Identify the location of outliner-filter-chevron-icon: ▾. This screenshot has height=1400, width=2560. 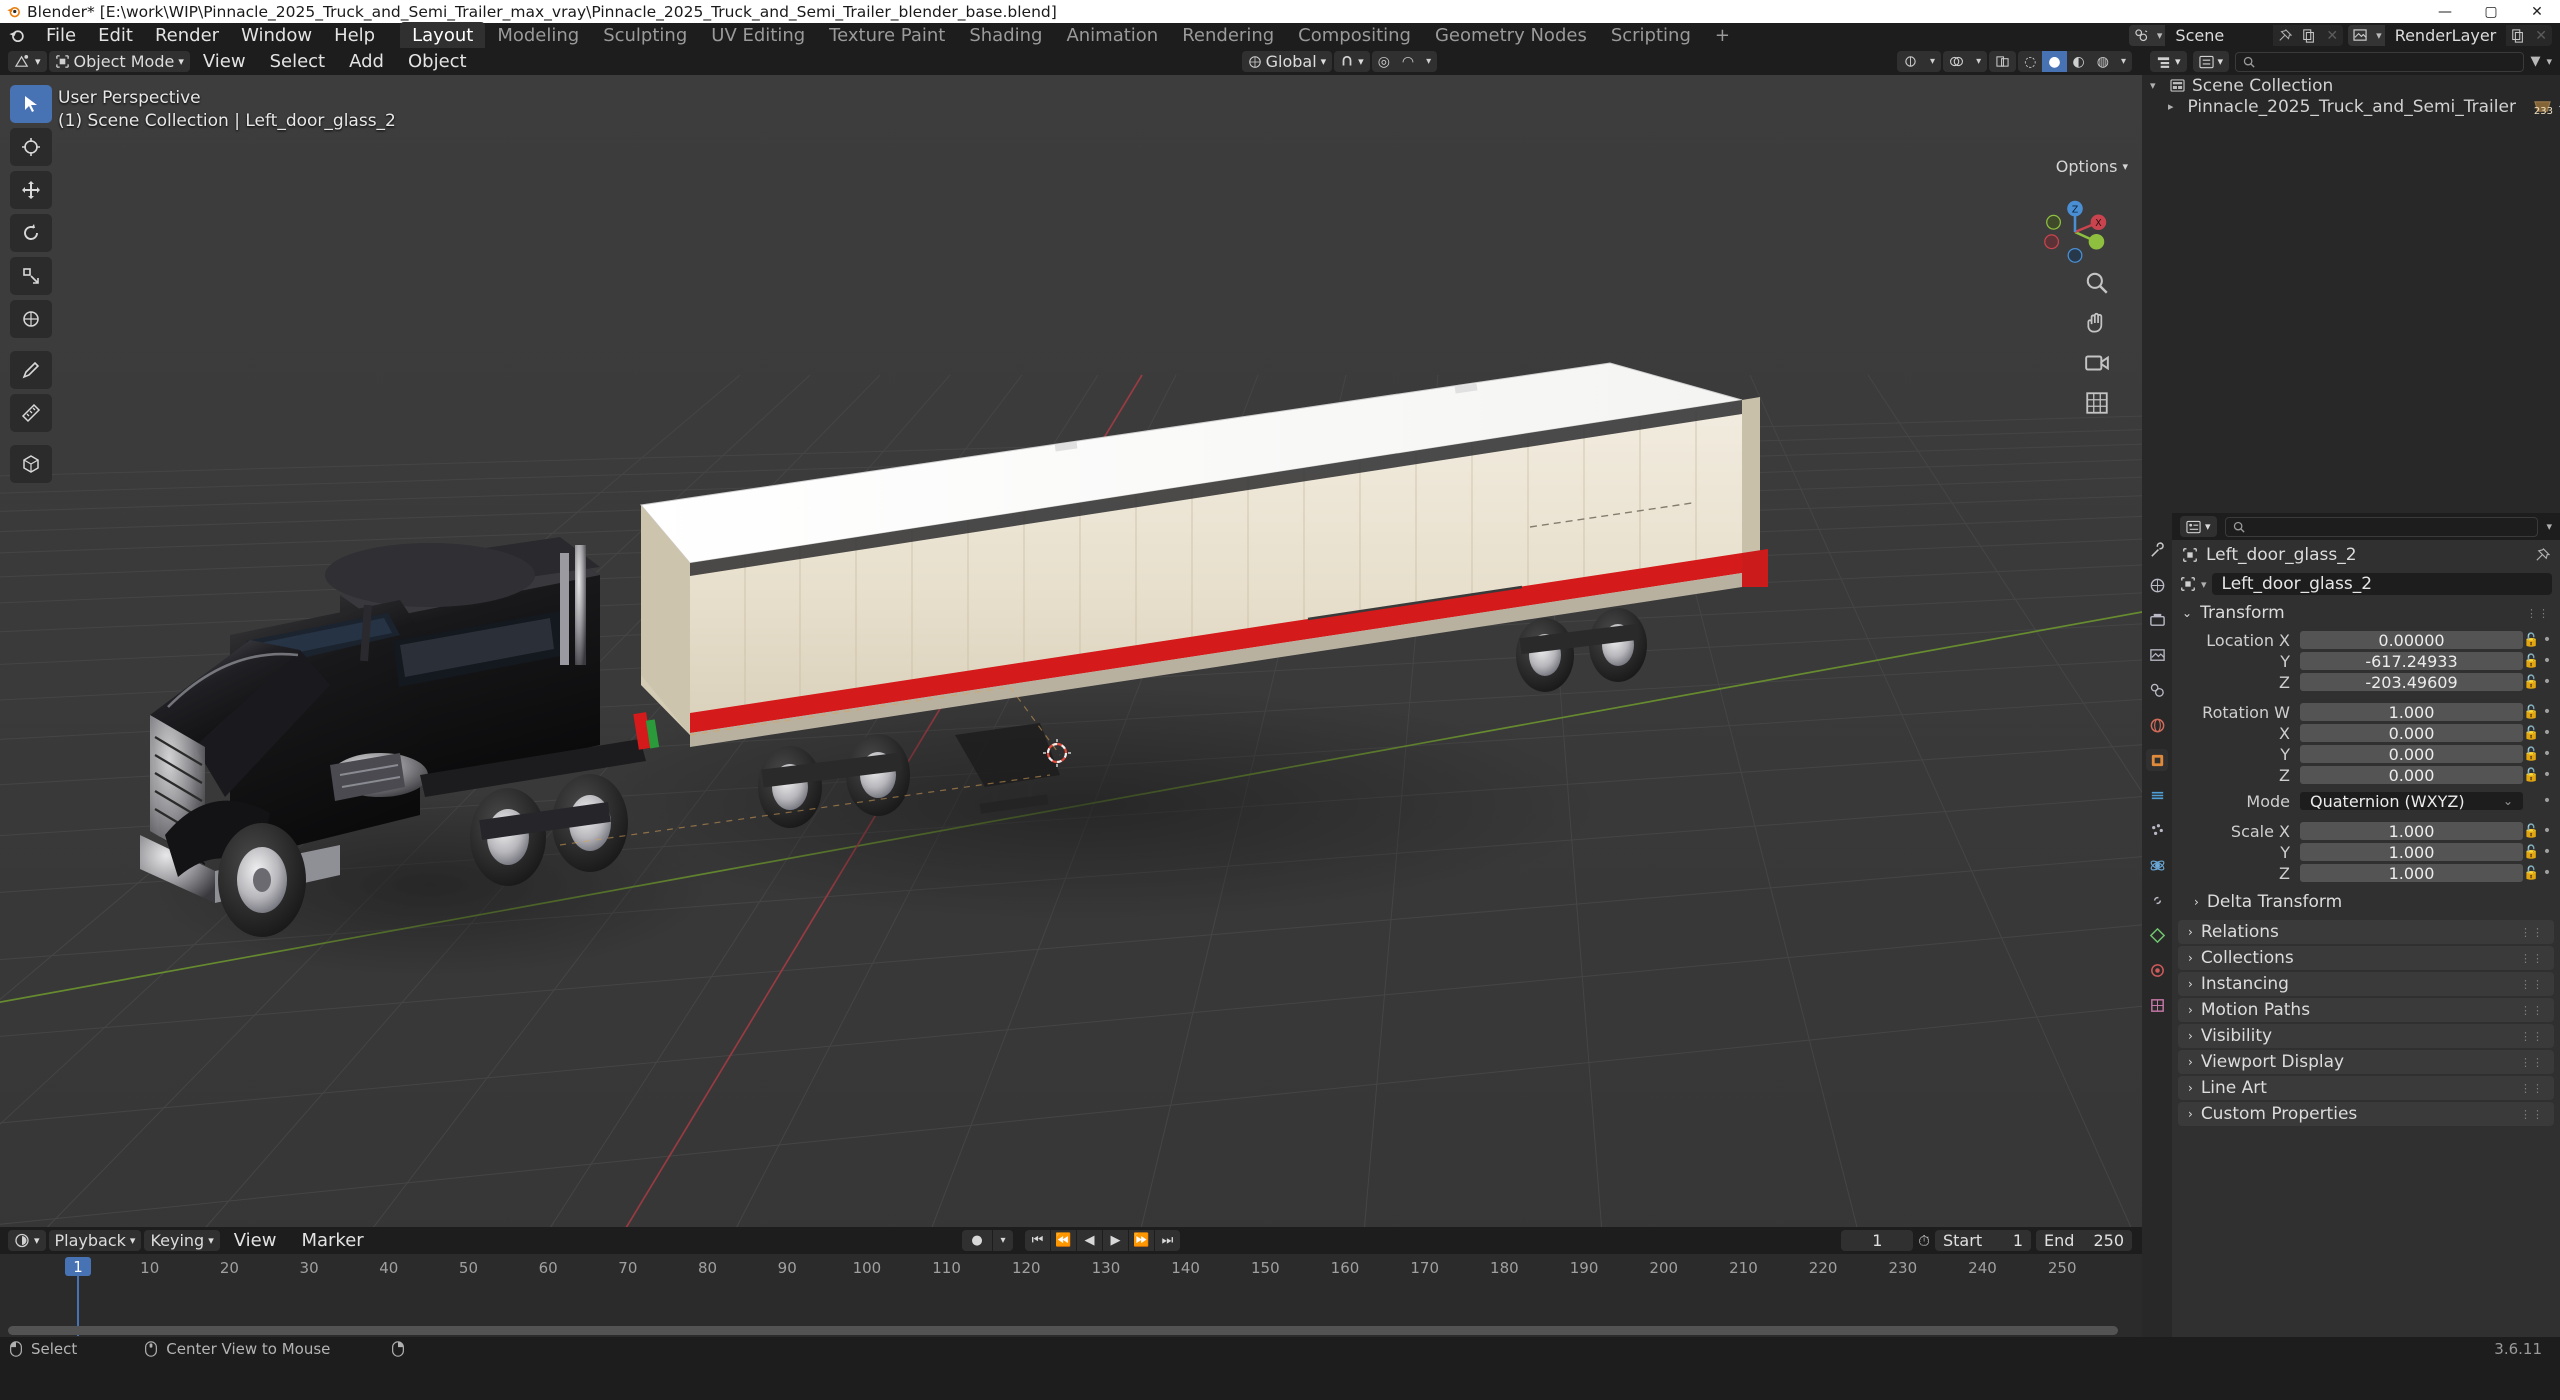
(2549, 61).